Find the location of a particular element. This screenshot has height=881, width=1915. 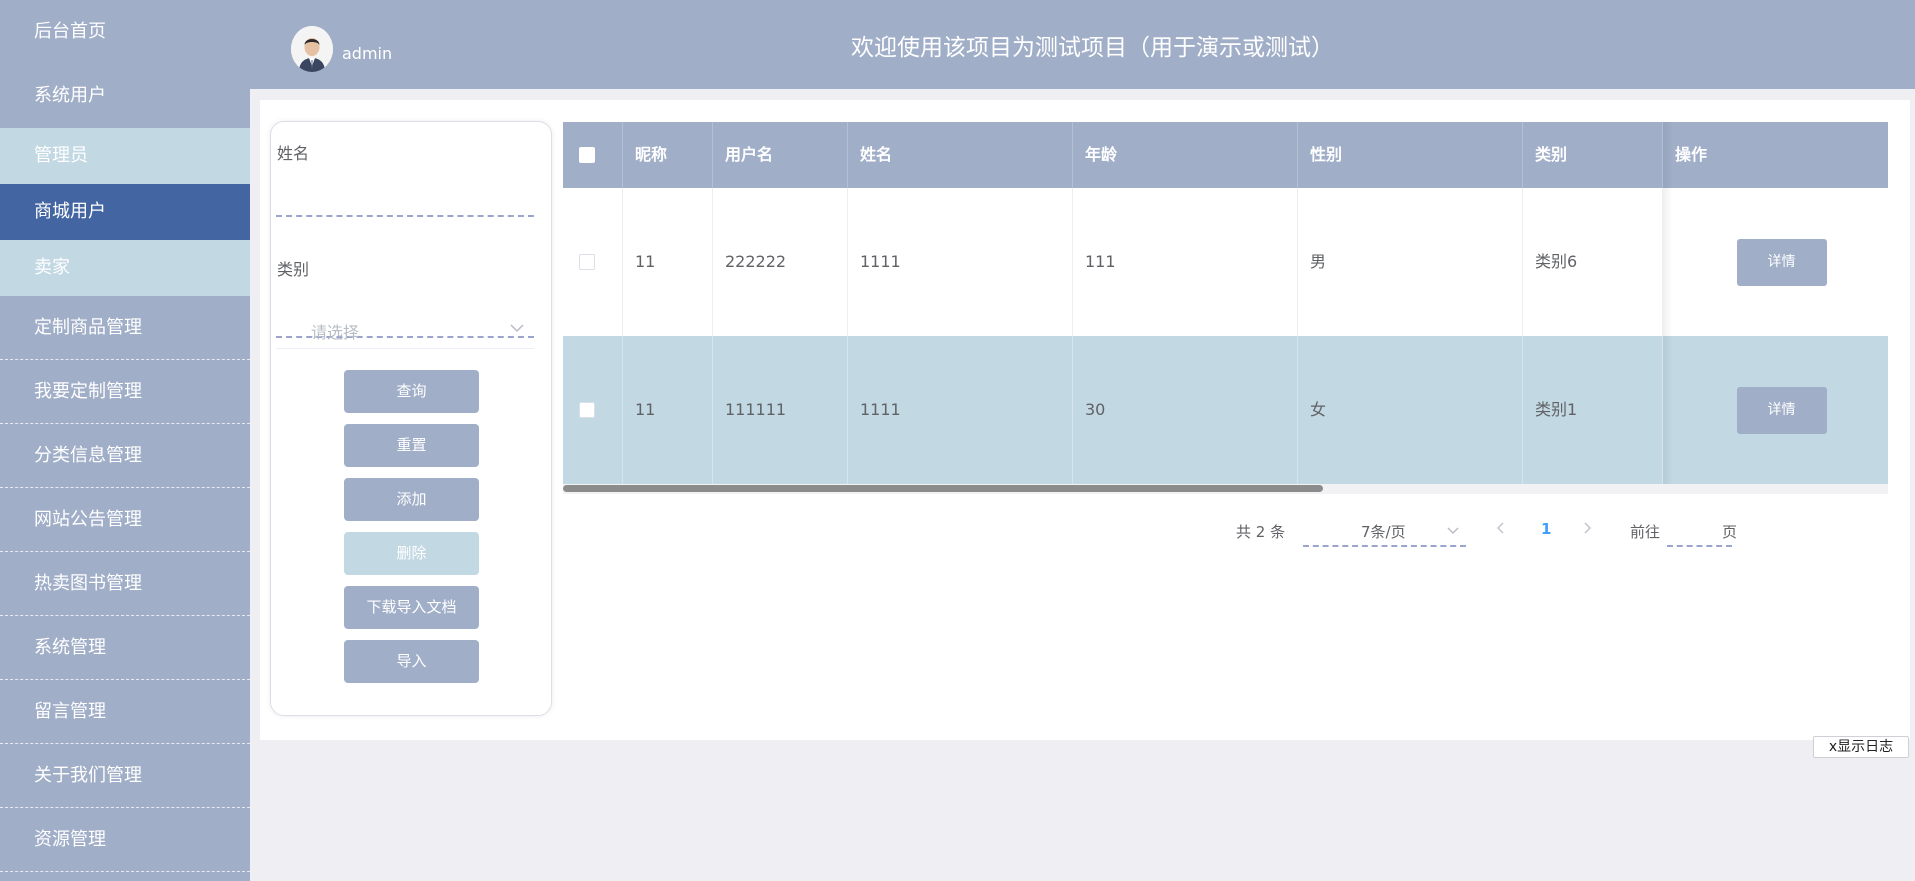

sidebar-item-my-customization: 我要定制管理 is located at coordinates (125, 392).